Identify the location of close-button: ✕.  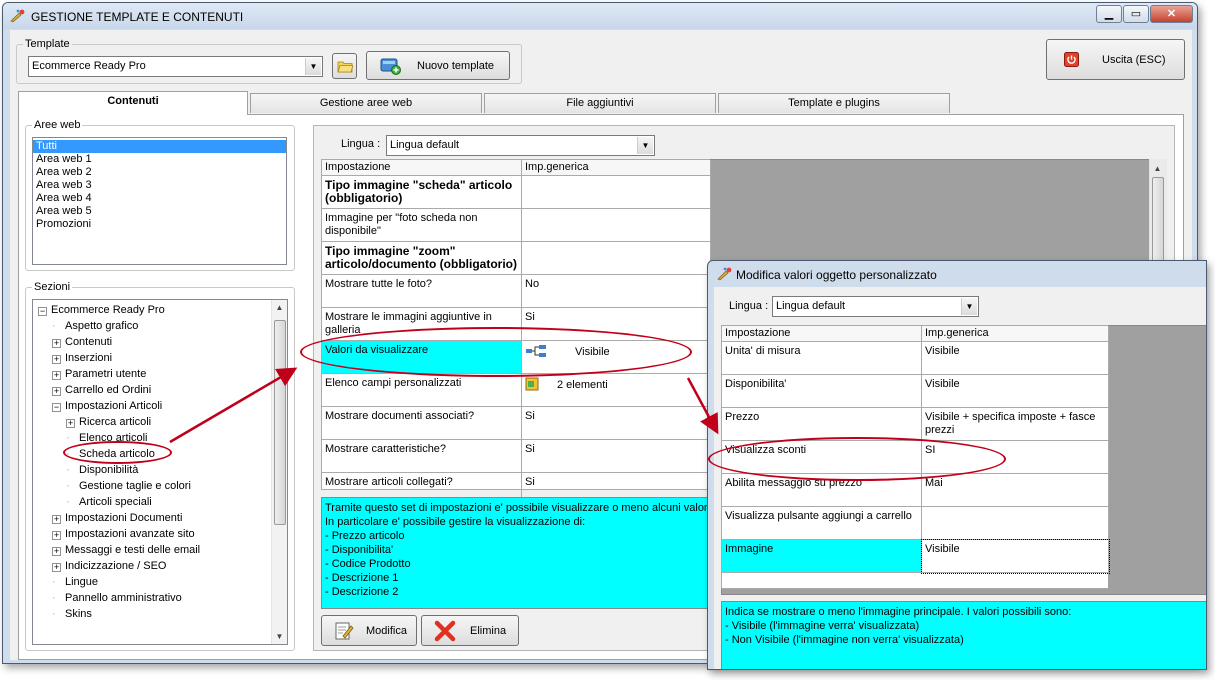
(1171, 14).